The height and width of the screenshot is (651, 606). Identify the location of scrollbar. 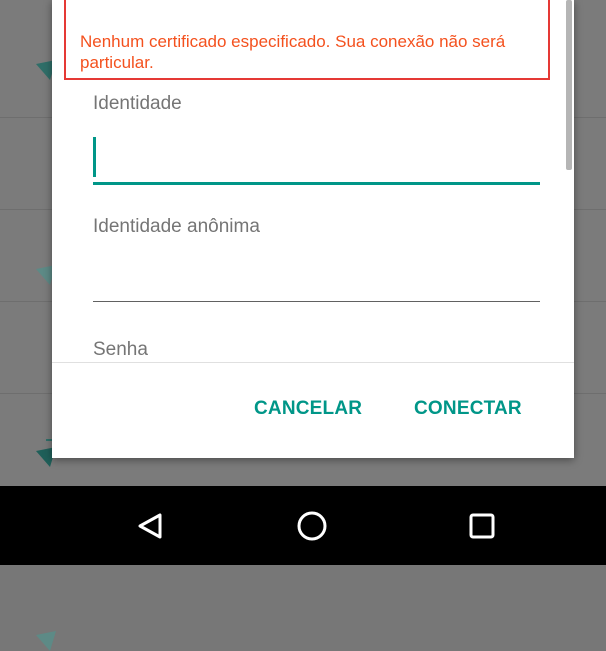
(569, 85).